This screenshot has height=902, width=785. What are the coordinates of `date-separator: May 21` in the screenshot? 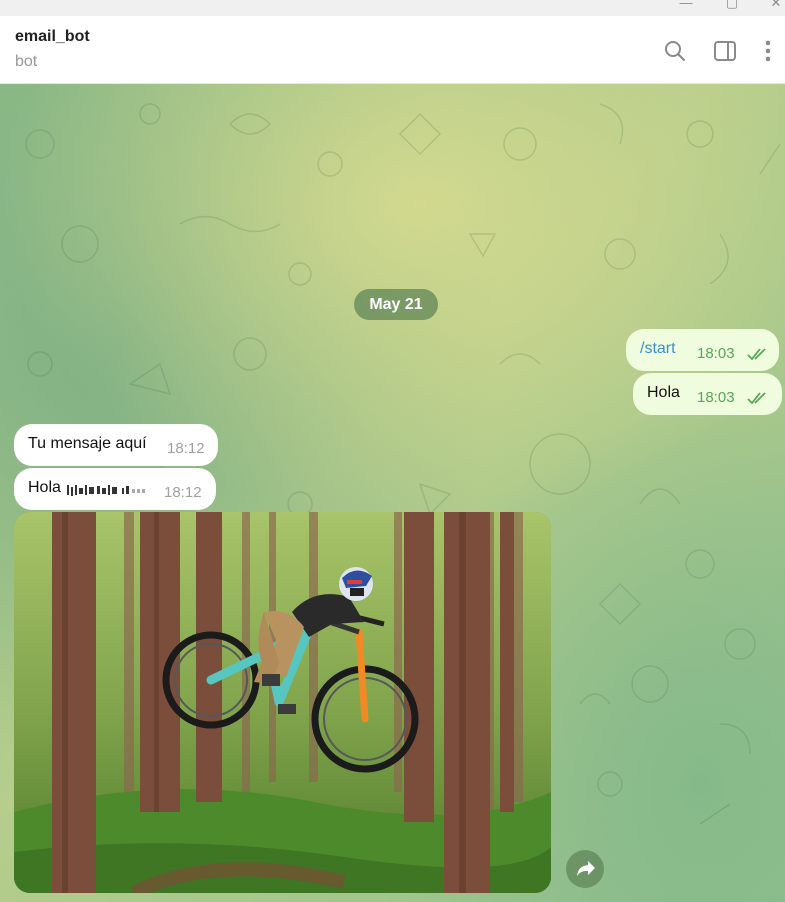 It's located at (396, 304).